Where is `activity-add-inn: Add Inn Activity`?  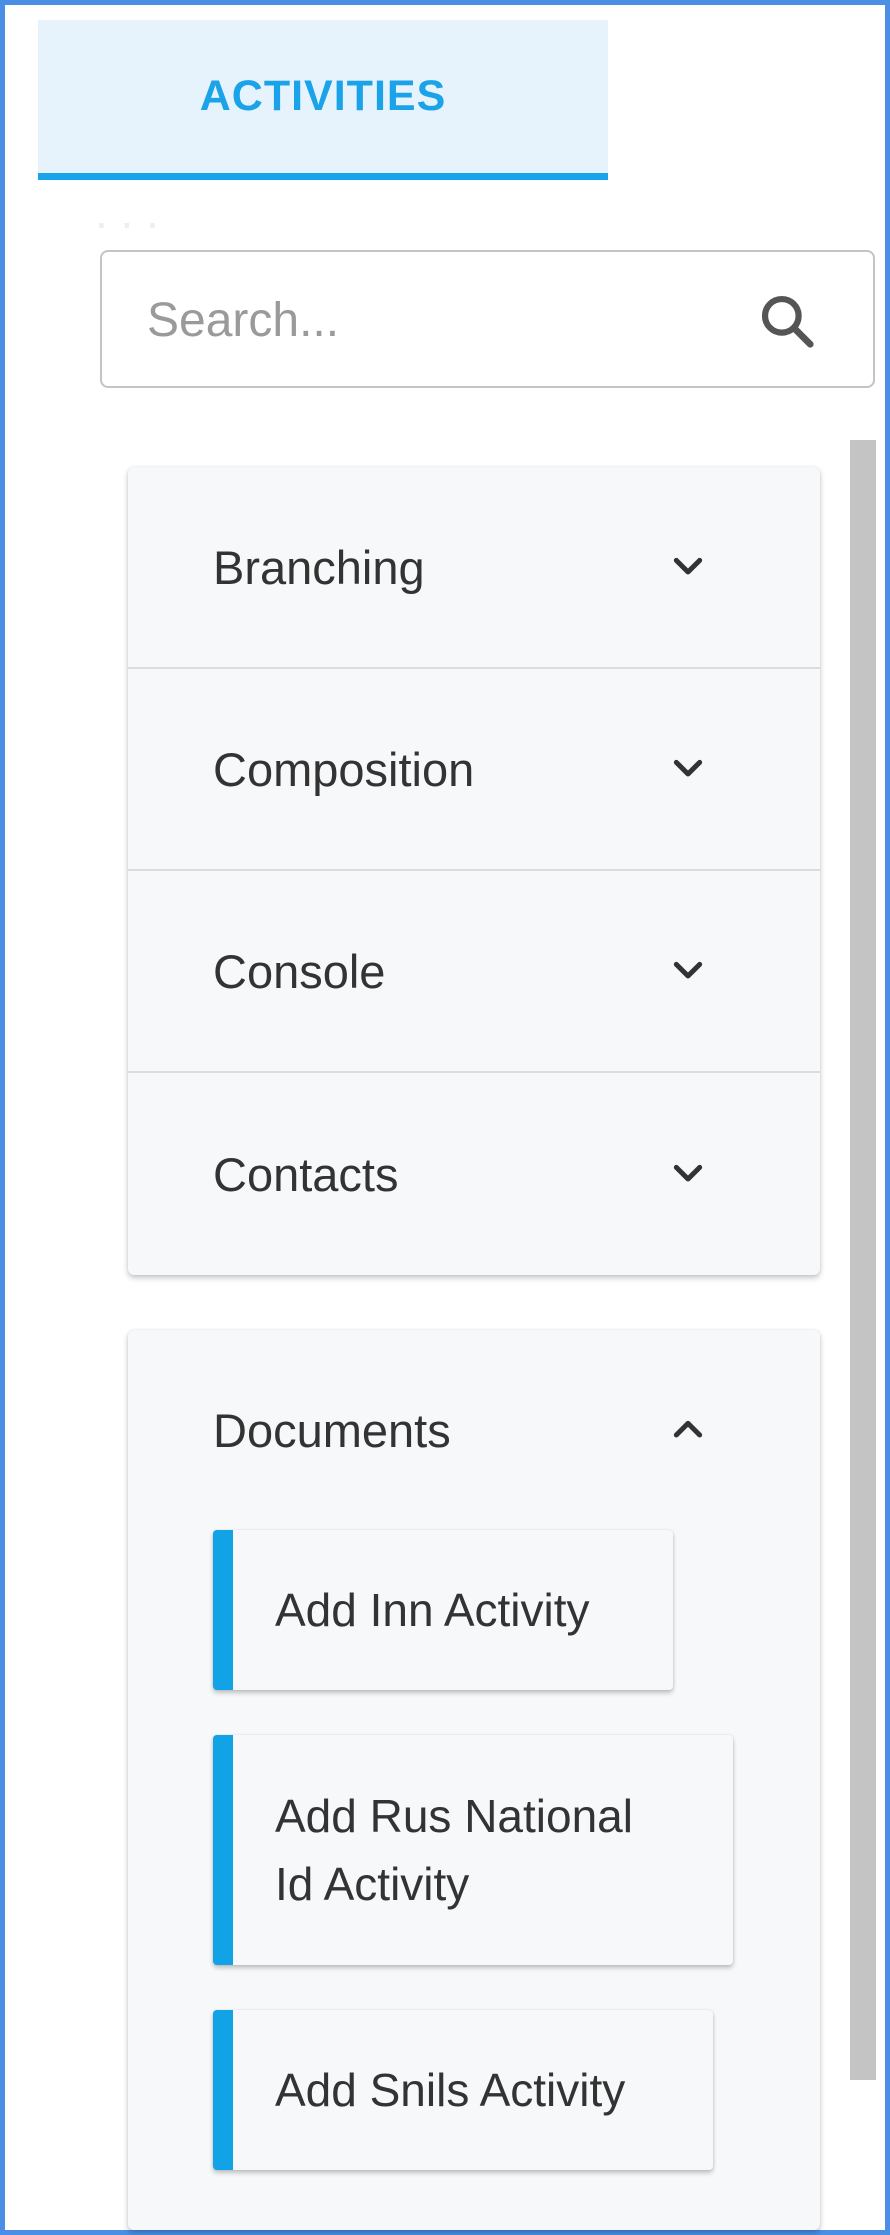
activity-add-inn: Add Inn Activity is located at coordinates (443, 1610).